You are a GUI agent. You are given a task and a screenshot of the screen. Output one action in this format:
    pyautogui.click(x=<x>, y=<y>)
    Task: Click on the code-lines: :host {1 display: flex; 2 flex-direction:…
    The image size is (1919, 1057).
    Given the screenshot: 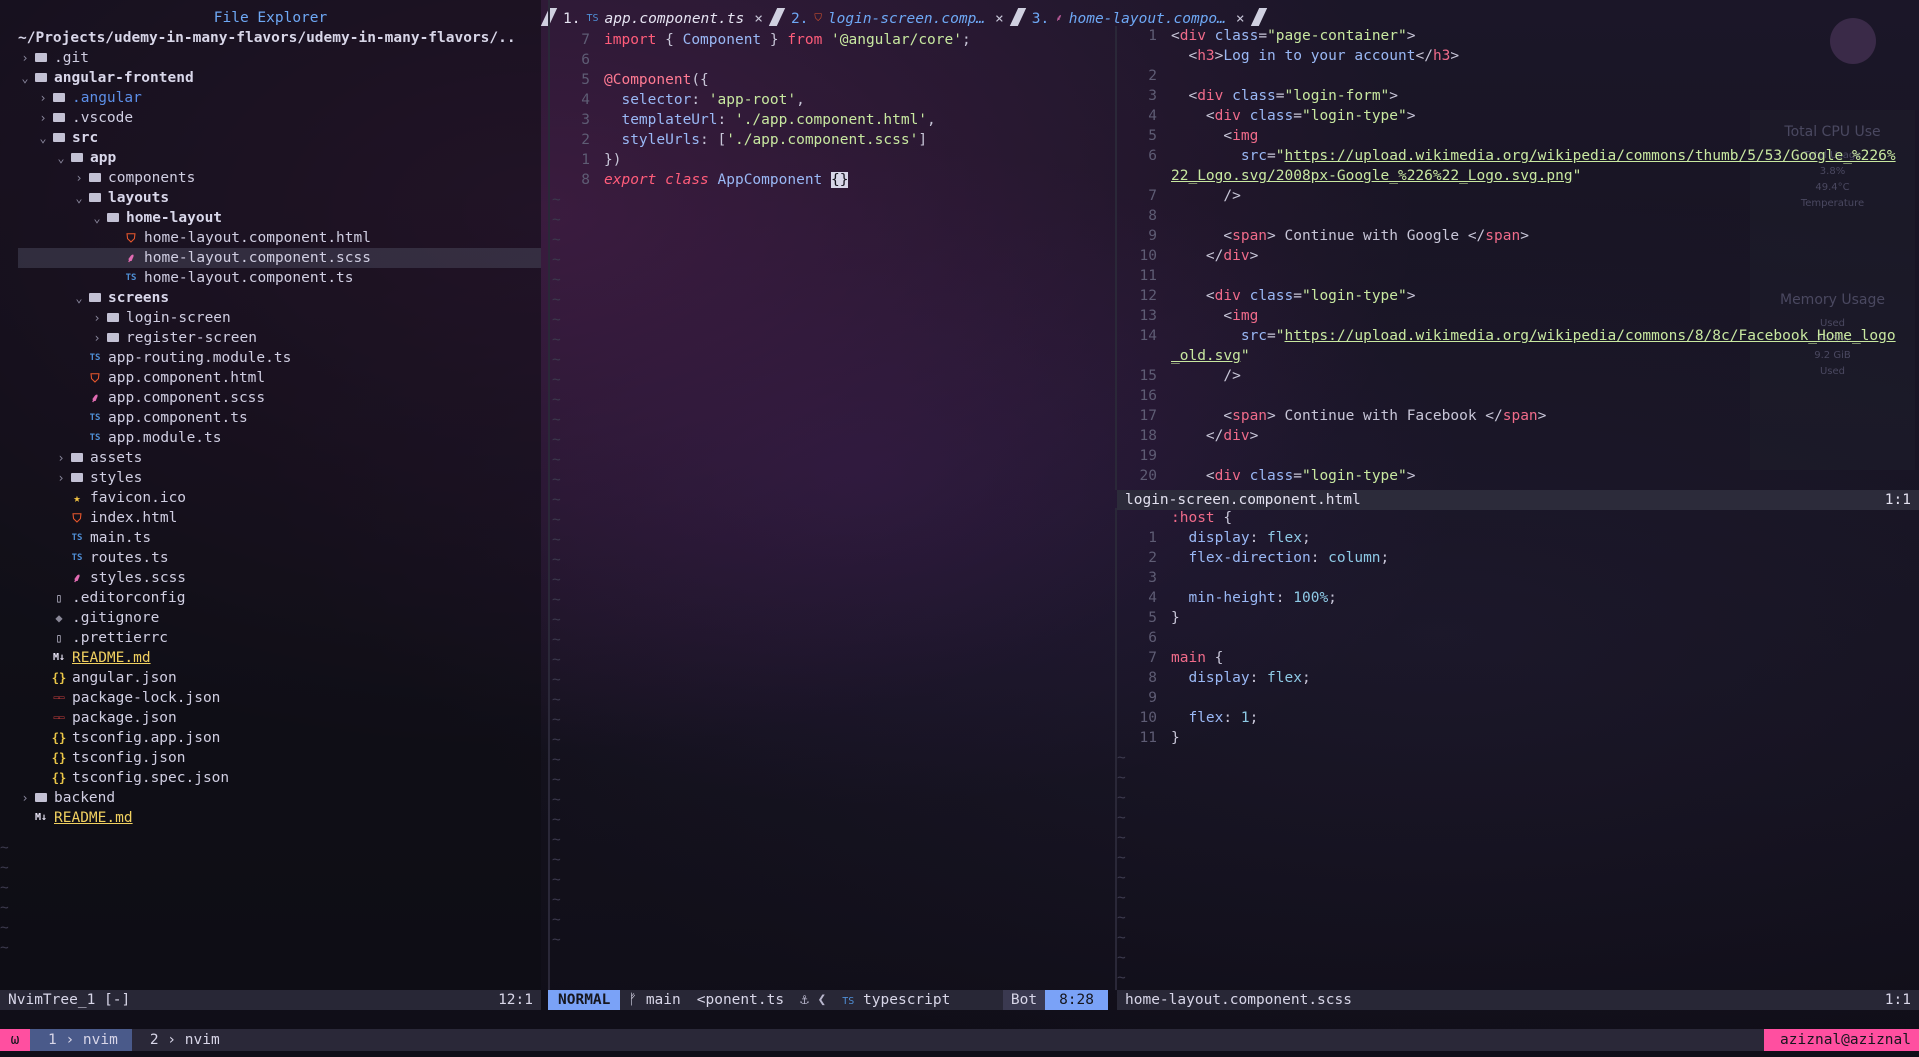 What is the action you would take?
    pyautogui.click(x=1518, y=628)
    